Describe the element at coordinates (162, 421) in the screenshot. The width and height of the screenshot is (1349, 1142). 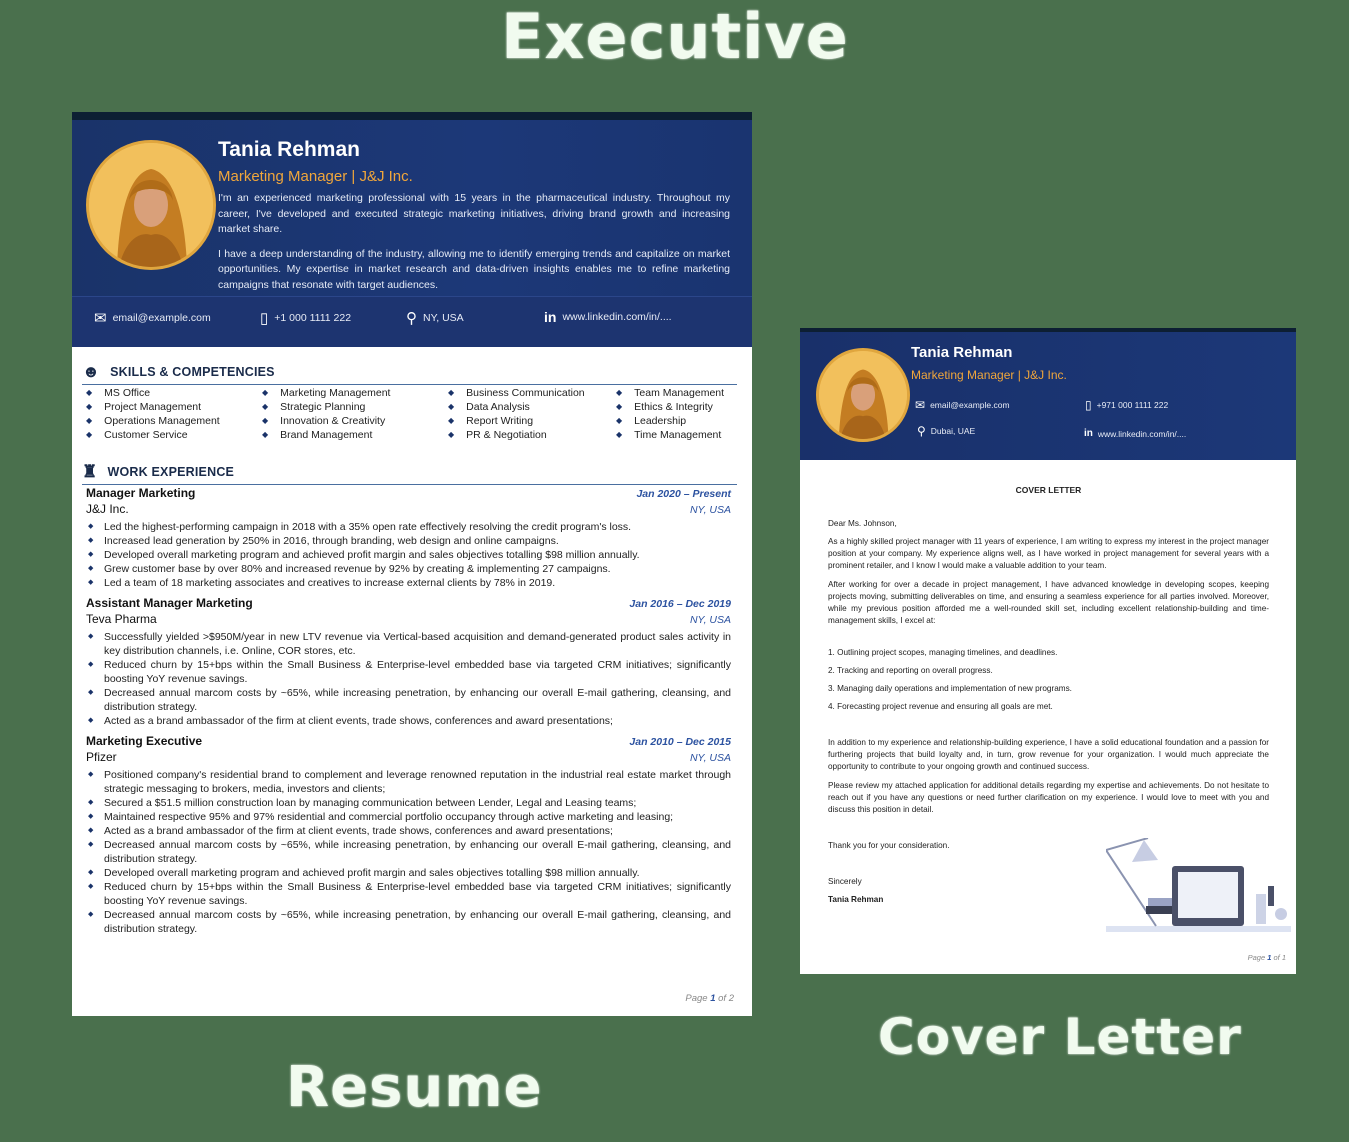
I see `skill-label: Operations Management` at that location.